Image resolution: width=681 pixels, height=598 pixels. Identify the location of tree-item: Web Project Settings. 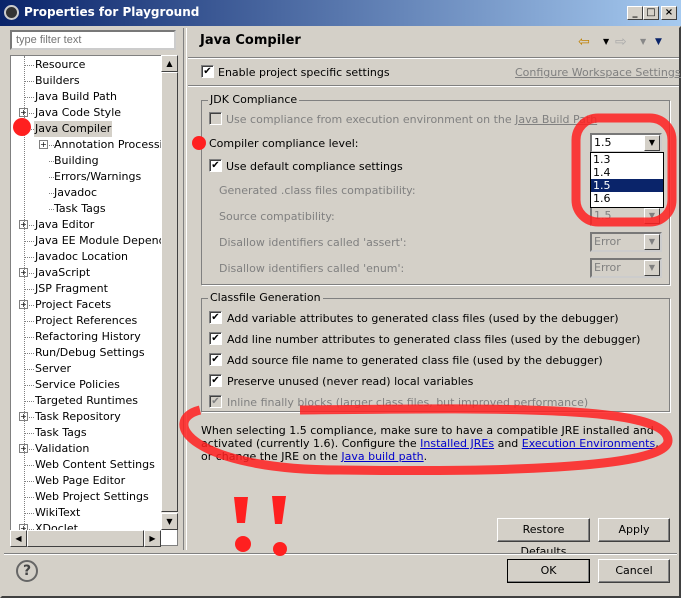
(92, 497).